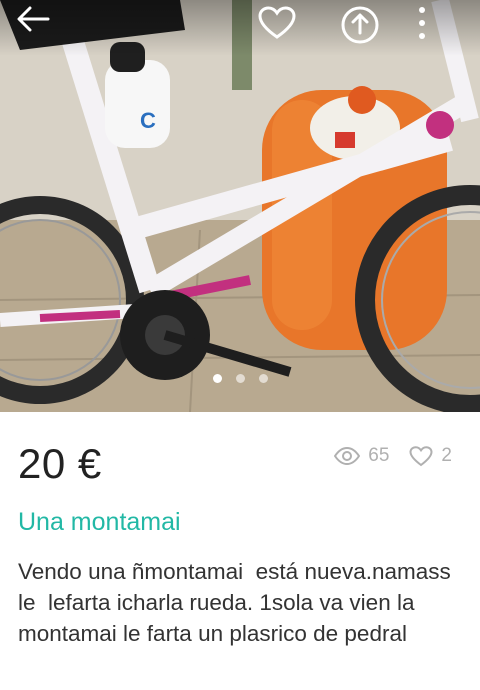  I want to click on listing-title: Una montamai, so click(99, 522).